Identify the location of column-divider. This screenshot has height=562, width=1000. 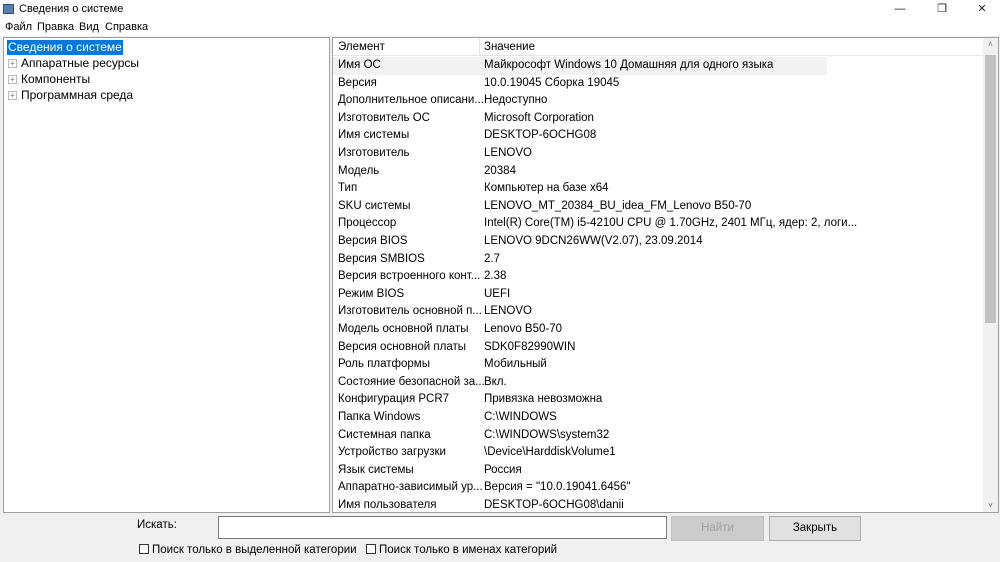
(479, 47).